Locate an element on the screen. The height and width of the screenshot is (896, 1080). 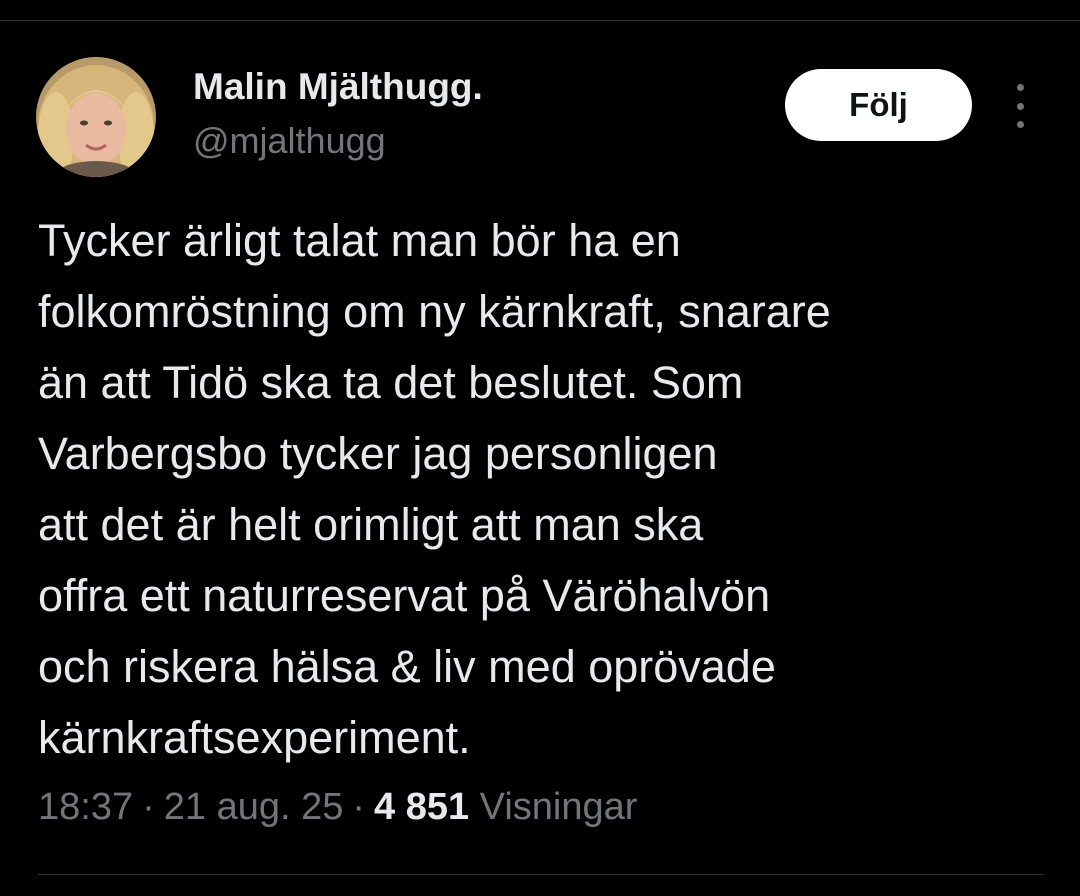
author-name: Malin Mjälthugg. is located at coordinates (338, 87).